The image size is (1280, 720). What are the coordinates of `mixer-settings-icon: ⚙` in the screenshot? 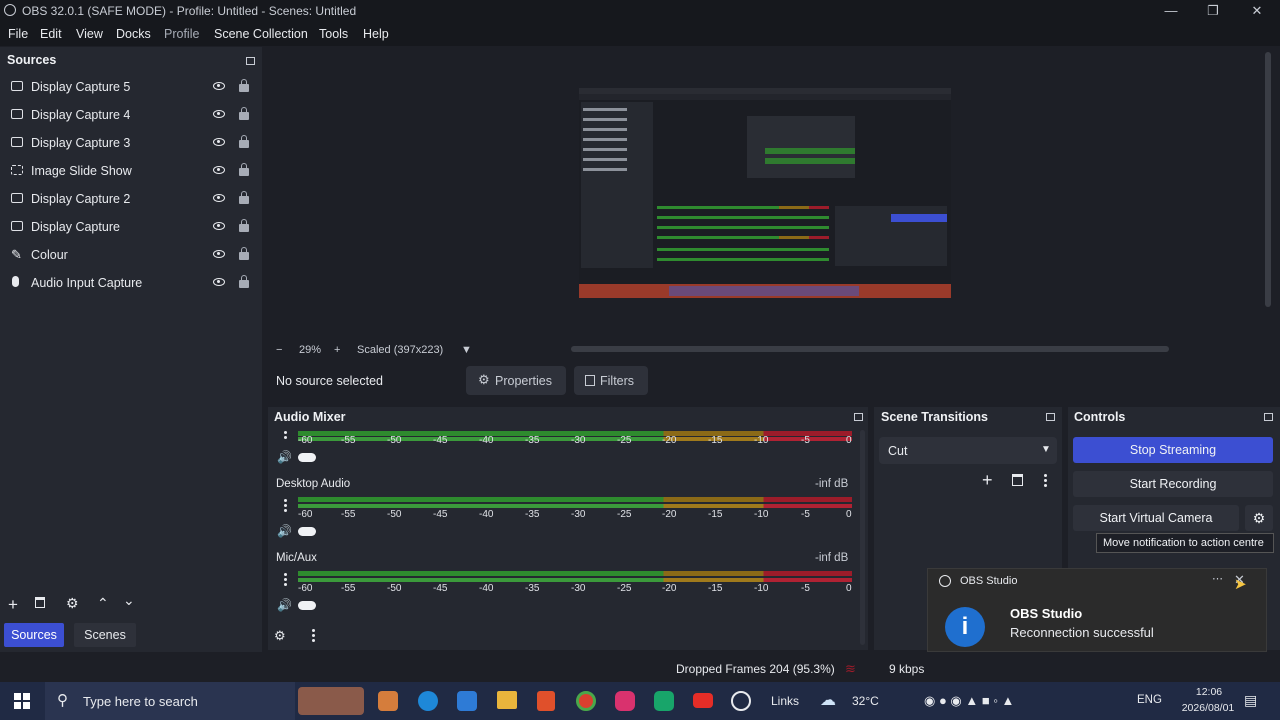 It's located at (280, 636).